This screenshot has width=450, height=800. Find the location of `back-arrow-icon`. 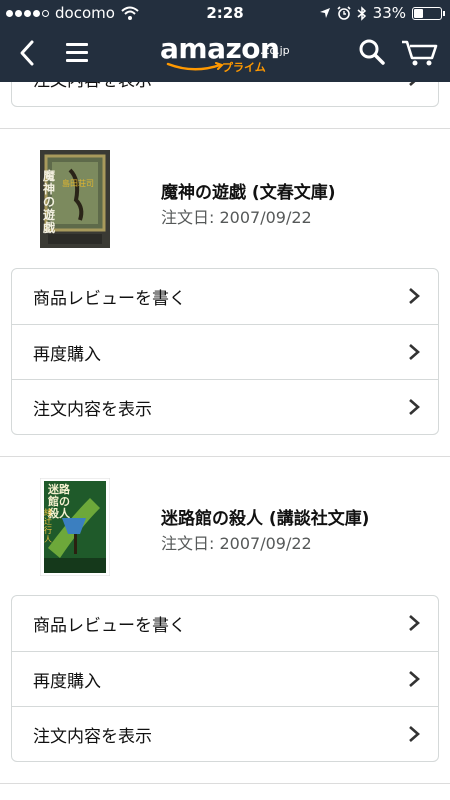

back-arrow-icon is located at coordinates (27, 53).